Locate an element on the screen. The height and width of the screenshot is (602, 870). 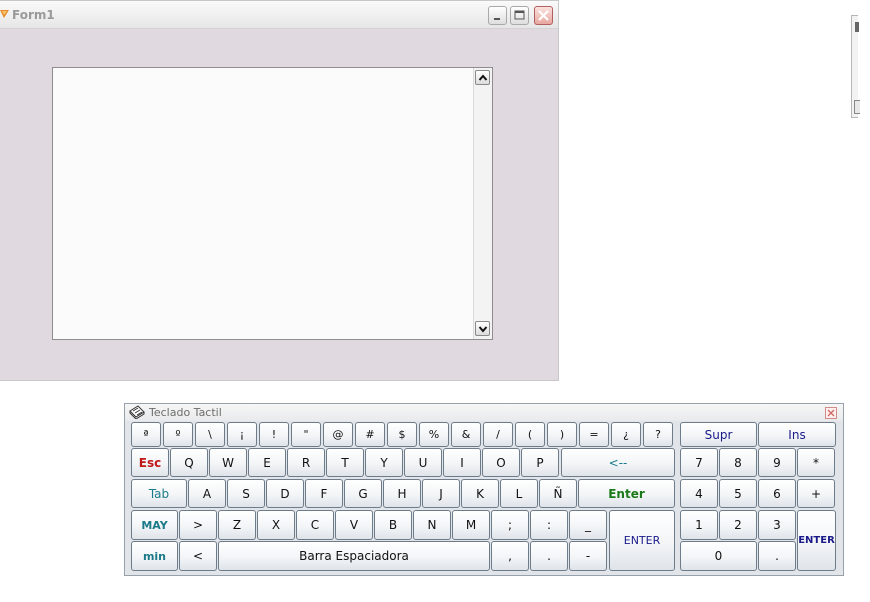
chevron-down-icon is located at coordinates (483, 329).